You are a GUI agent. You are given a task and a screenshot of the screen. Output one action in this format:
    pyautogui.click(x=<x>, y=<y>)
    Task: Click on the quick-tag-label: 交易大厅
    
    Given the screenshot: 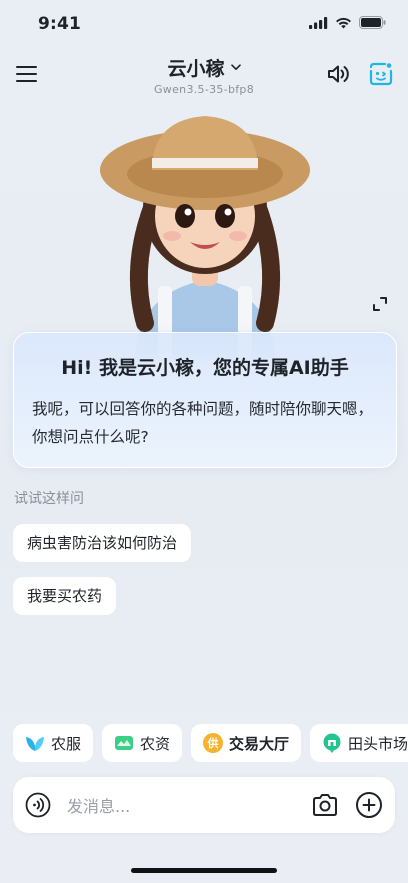 What is the action you would take?
    pyautogui.click(x=259, y=743)
    